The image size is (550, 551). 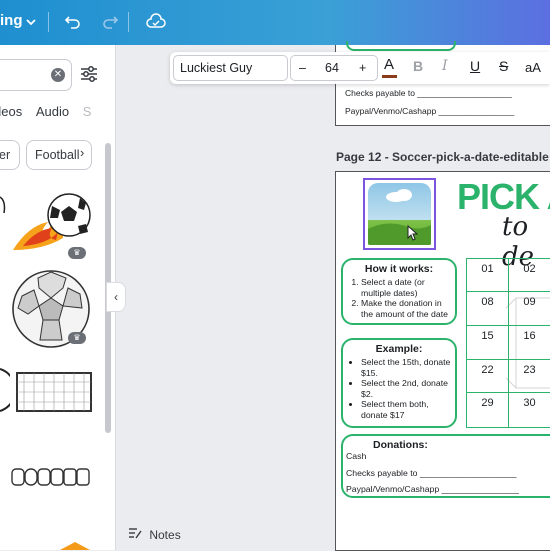 I want to click on tab-more: S, so click(x=87, y=111).